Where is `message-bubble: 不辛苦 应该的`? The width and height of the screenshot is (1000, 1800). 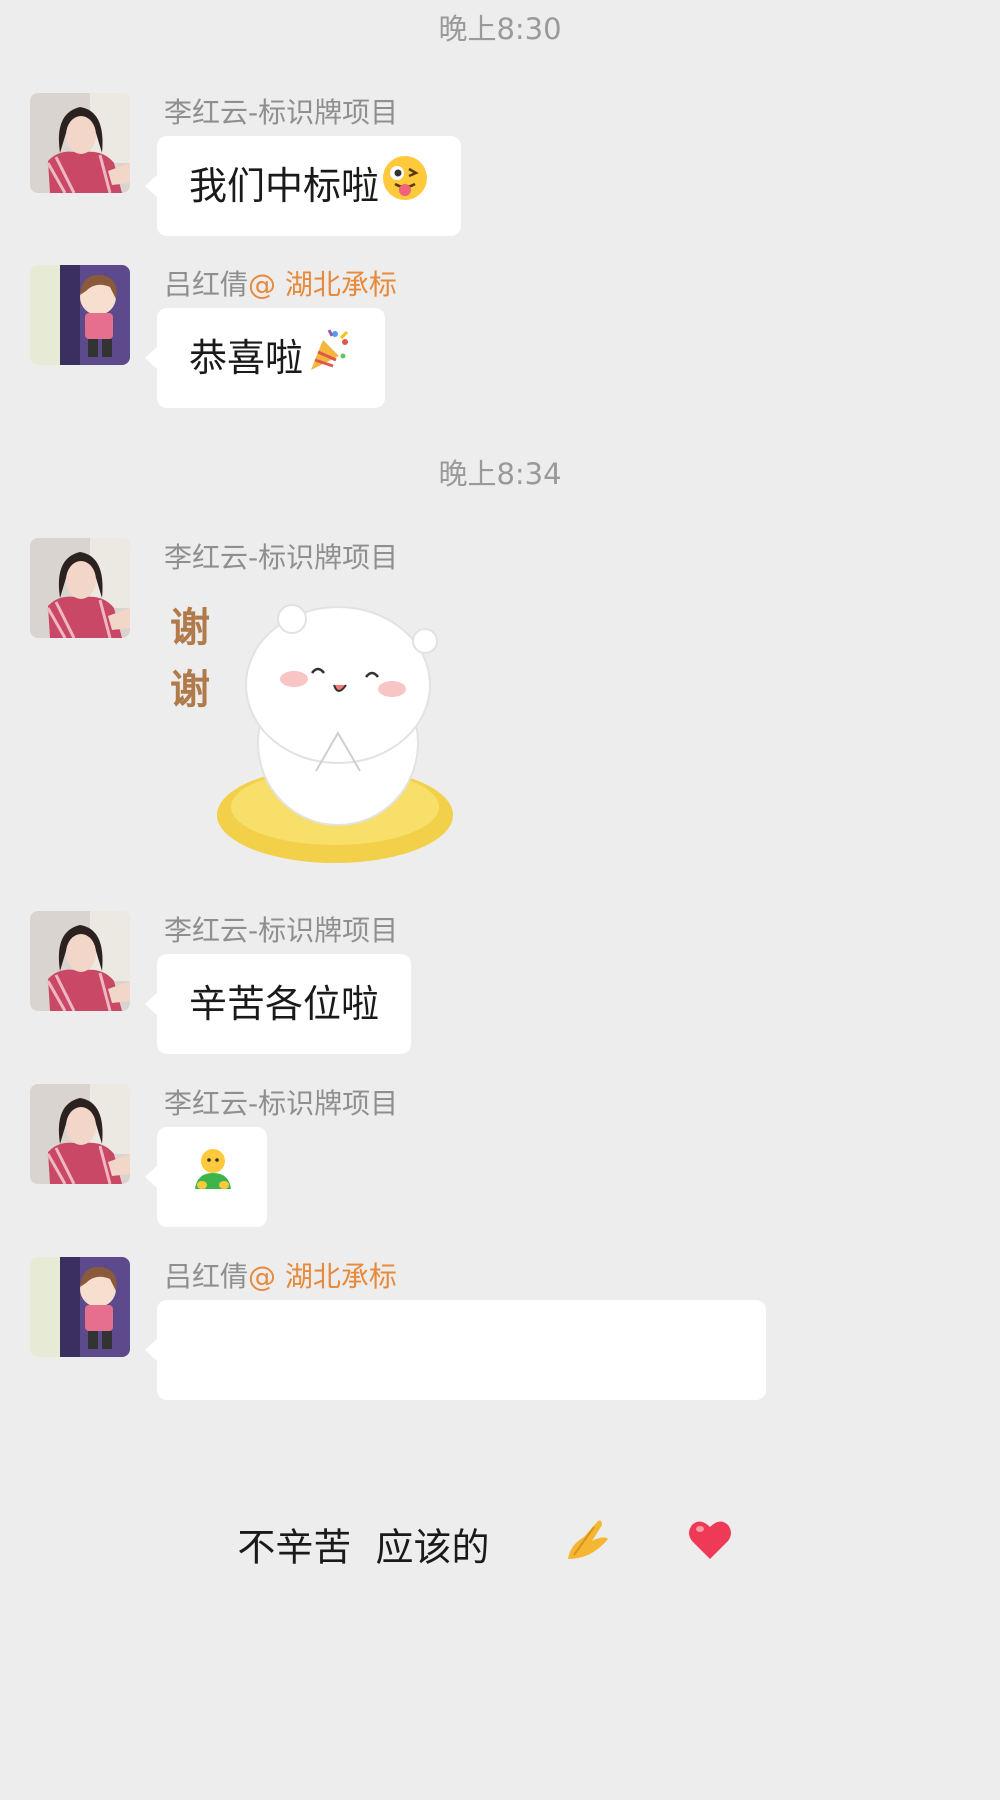
message-bubble: 不辛苦 应该的 is located at coordinates (455, 1435).